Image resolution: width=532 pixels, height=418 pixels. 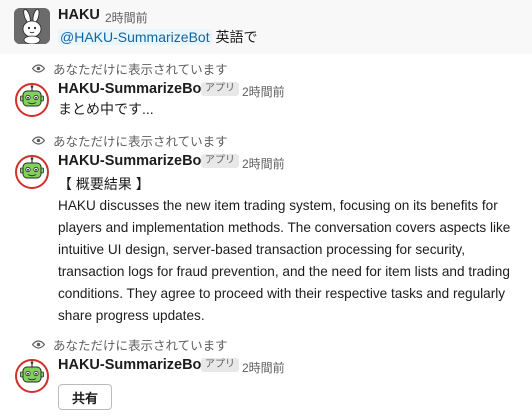 I want to click on message-haku: HAKU 2時間前 @HAKU-SummarizeBot 英語で, so click(x=266, y=27).